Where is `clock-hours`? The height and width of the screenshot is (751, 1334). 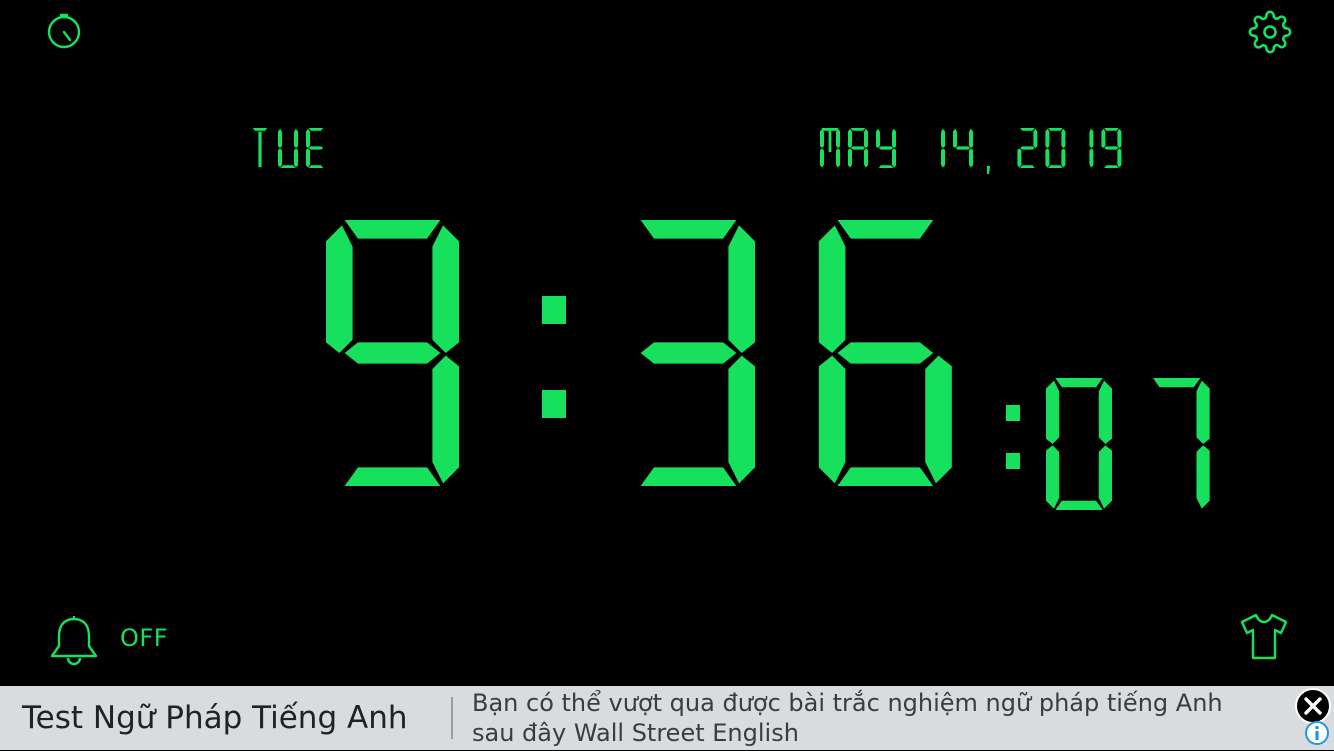
clock-hours is located at coordinates (411, 355).